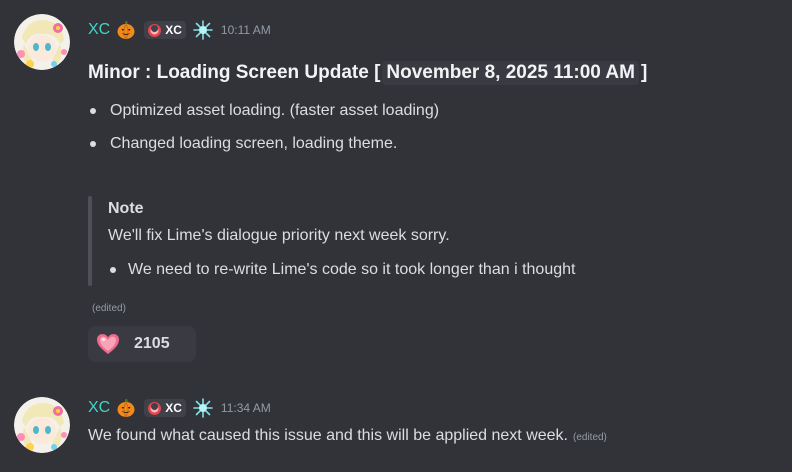 This screenshot has height=472, width=792. What do you see at coordinates (108, 344) in the screenshot?
I see `heart-icon` at bounding box center [108, 344].